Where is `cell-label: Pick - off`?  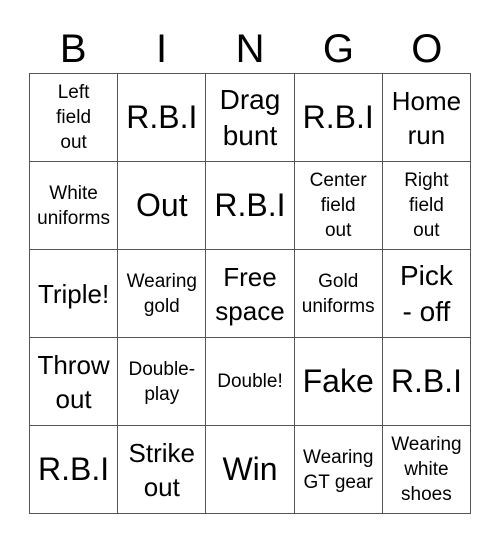 cell-label: Pick - off is located at coordinates (426, 293).